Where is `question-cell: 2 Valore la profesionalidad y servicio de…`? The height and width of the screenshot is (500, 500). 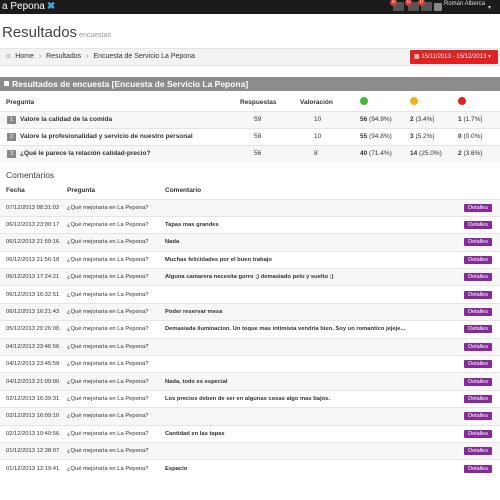 question-cell: 2 Valore la profesionalidad y servicio de… is located at coordinates (120, 136).